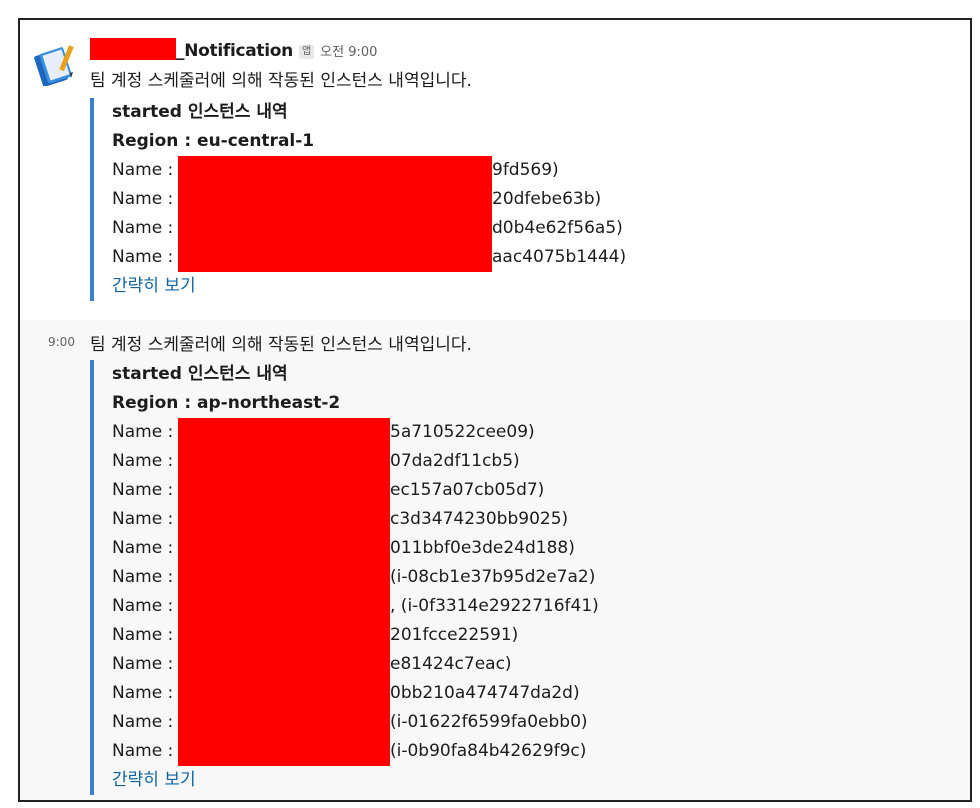 Image resolution: width=980 pixels, height=808 pixels. I want to click on message-time: 9:00, so click(61, 342).